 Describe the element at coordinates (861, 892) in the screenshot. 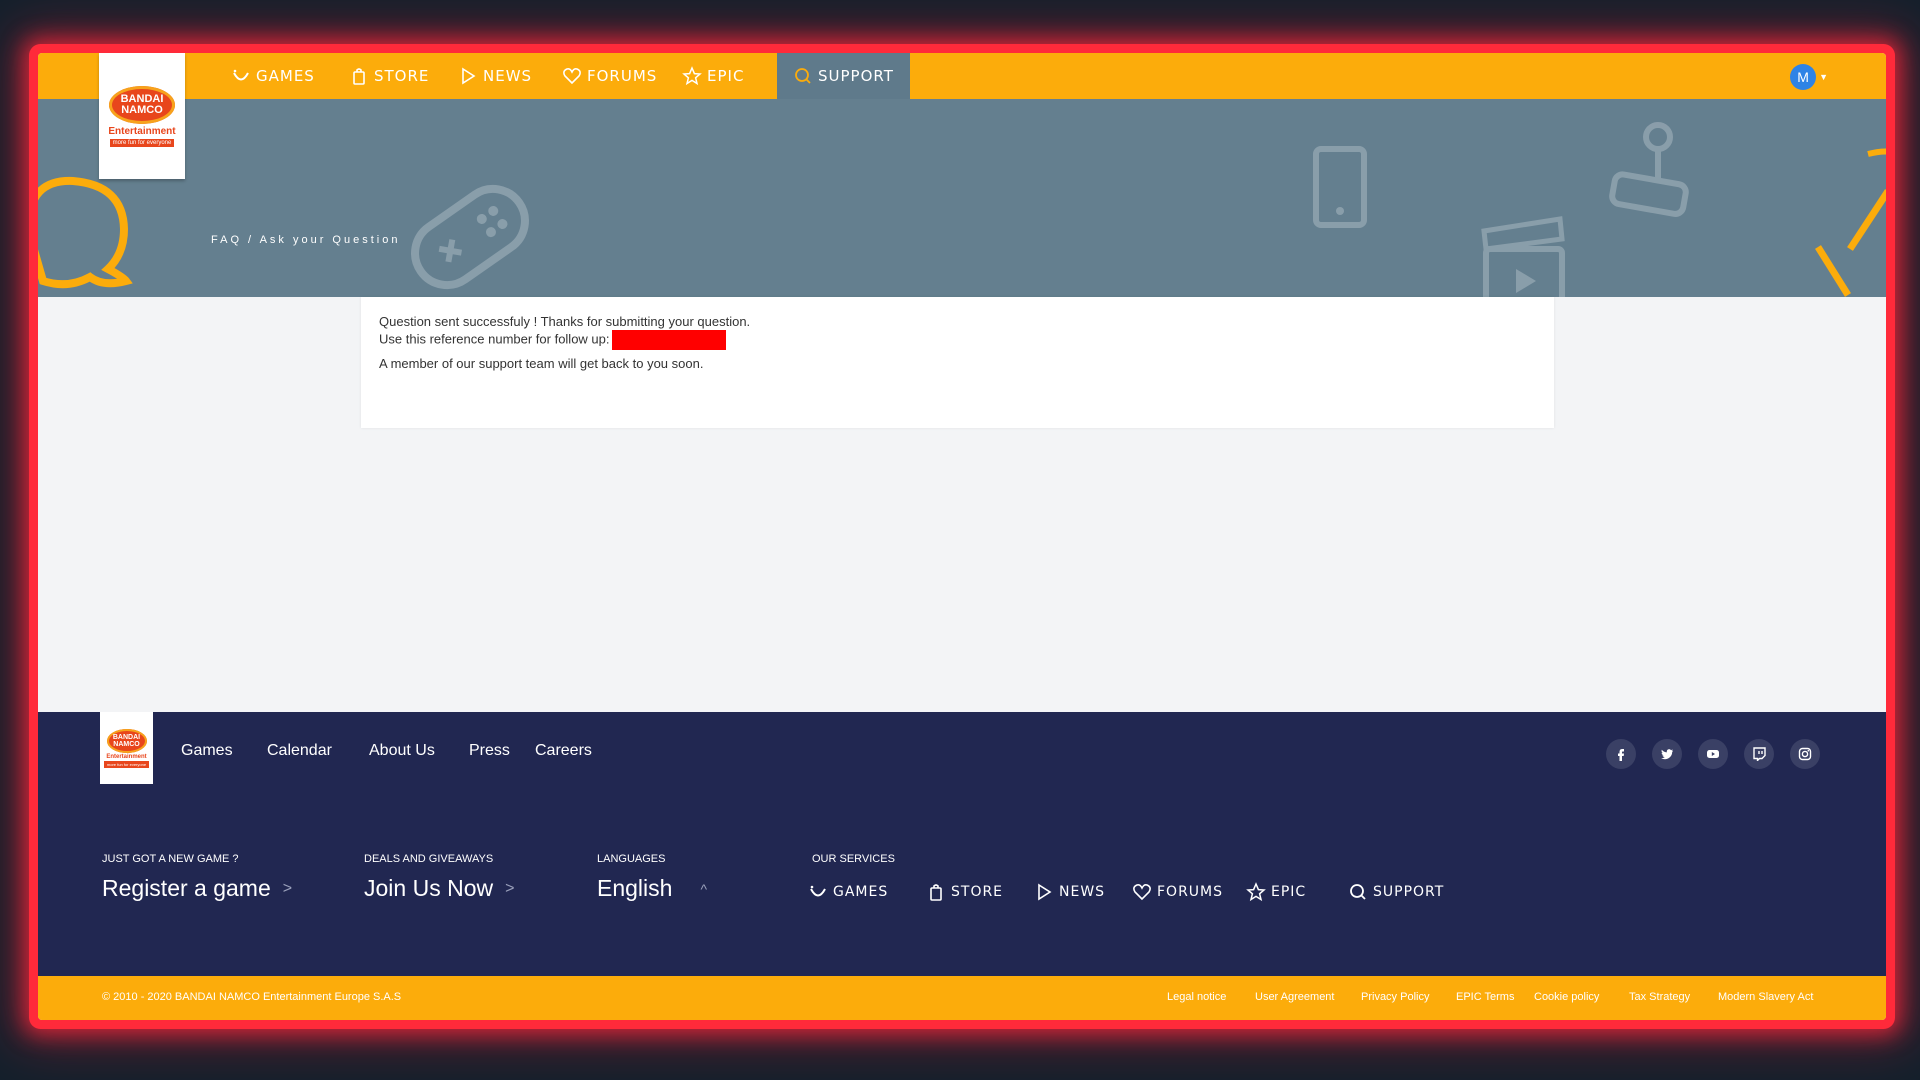

I see `service-label: GAMeS` at that location.